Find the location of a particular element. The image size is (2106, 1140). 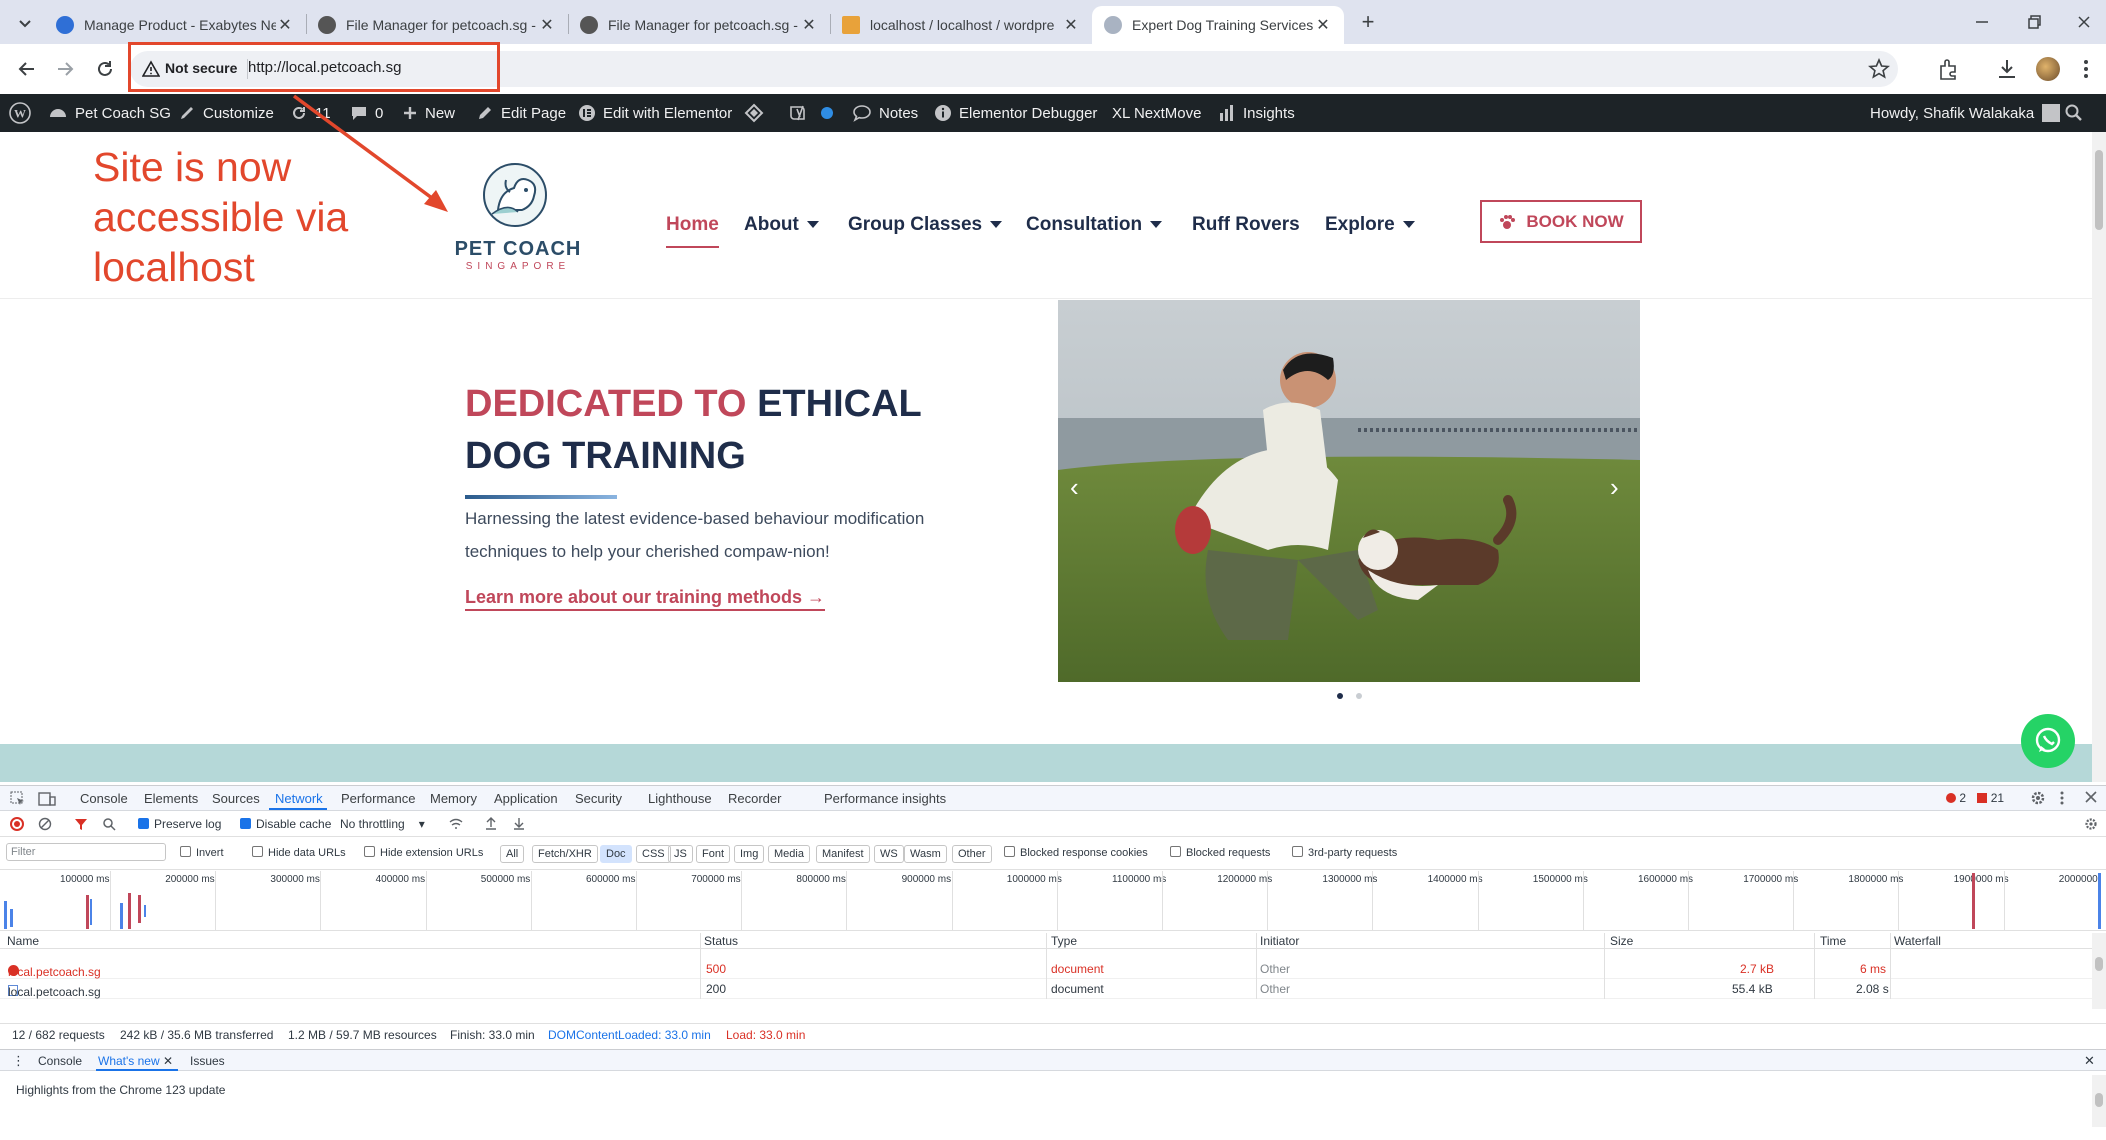

whatsapp-icon is located at coordinates (2048, 741).